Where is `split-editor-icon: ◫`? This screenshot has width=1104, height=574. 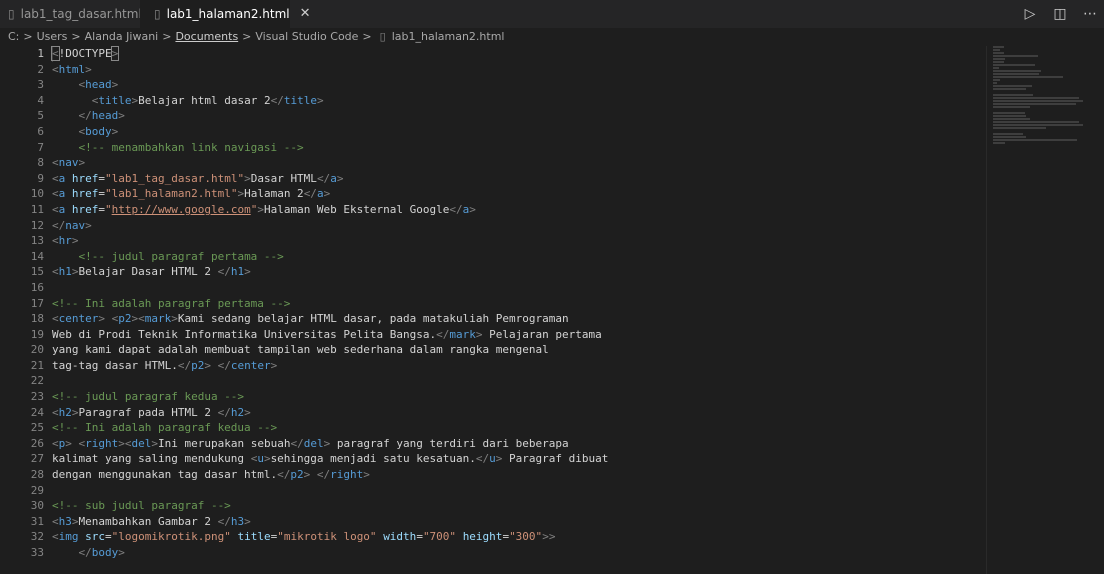
split-editor-icon: ◫ is located at coordinates (1060, 14).